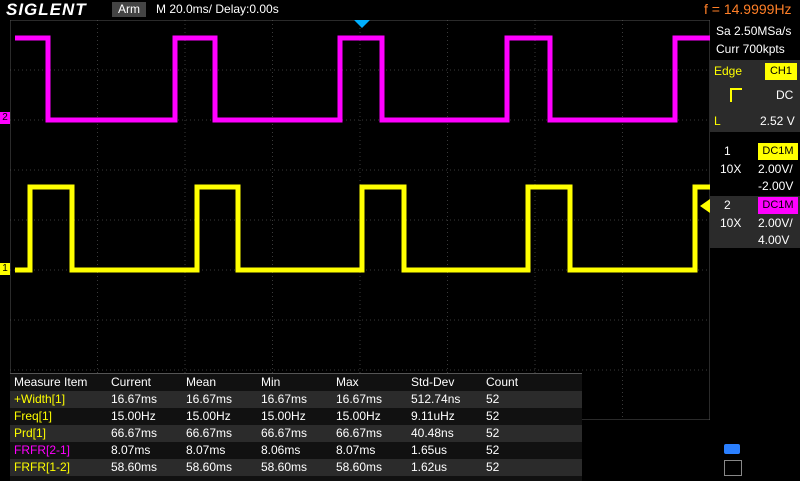 This screenshot has width=800, height=481. What do you see at coordinates (733, 468) in the screenshot?
I see `network-icon` at bounding box center [733, 468].